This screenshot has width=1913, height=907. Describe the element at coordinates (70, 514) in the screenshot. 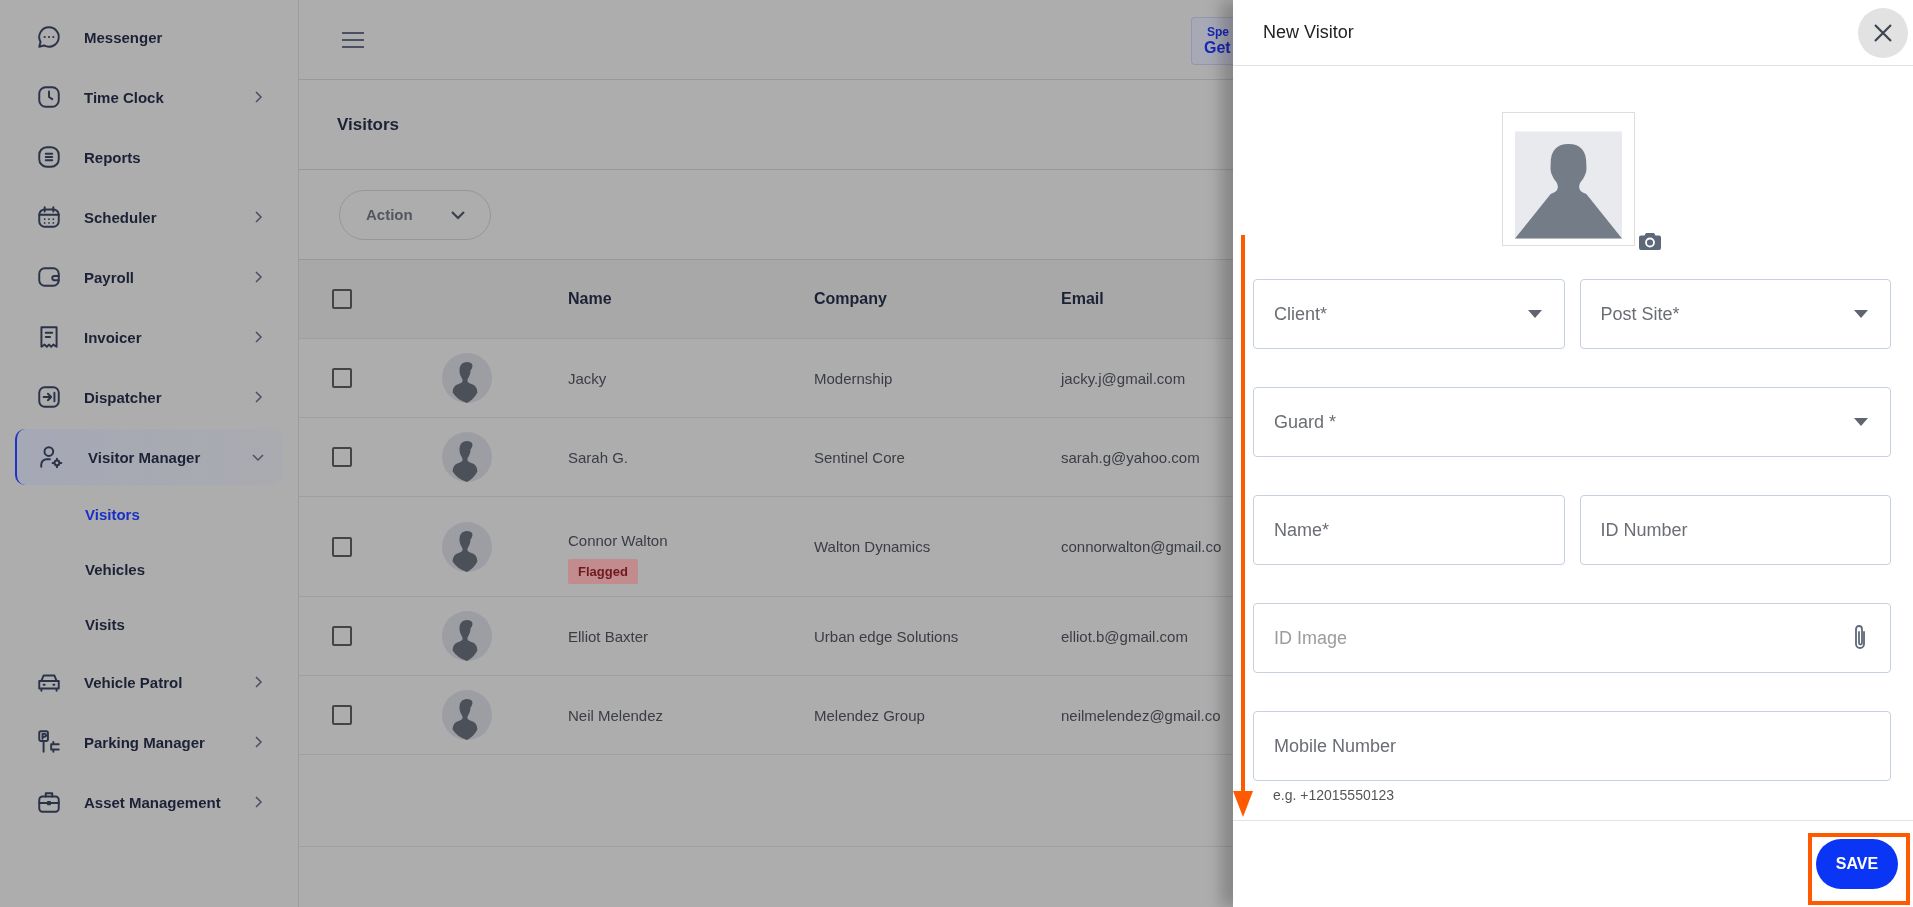

I see `sidebar-subitem: Visitors` at that location.